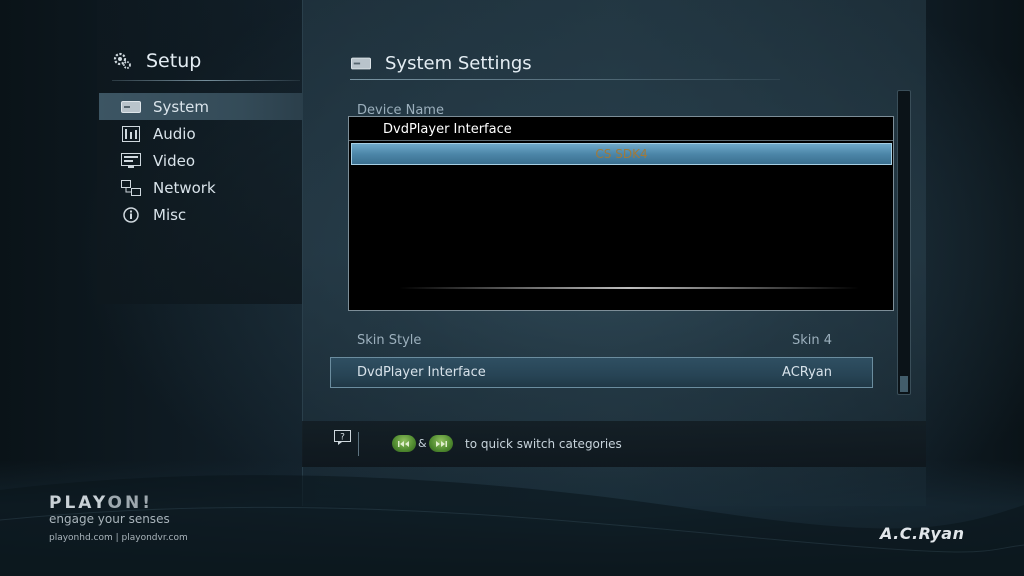 The width and height of the screenshot is (1024, 576). Describe the element at coordinates (441, 443) in the screenshot. I see `skip-forward-icon` at that location.